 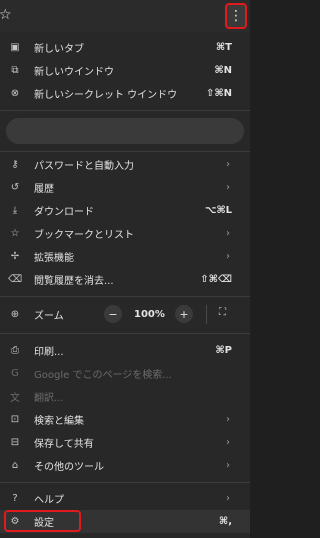 What do you see at coordinates (15, 164) in the screenshot?
I see `key-icon: ⚷` at bounding box center [15, 164].